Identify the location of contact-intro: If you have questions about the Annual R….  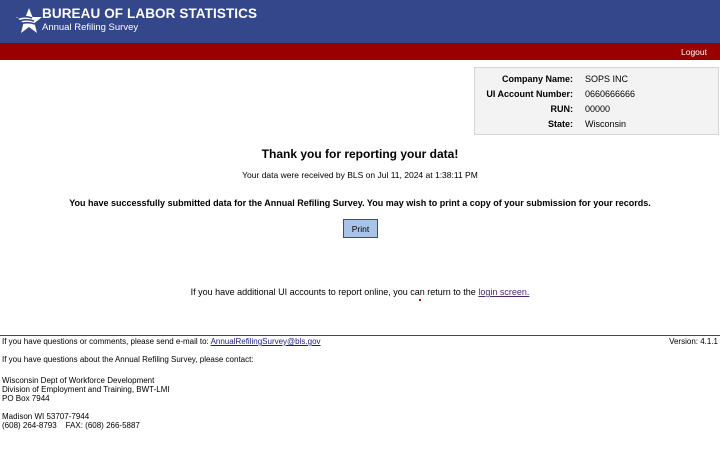
(128, 359).